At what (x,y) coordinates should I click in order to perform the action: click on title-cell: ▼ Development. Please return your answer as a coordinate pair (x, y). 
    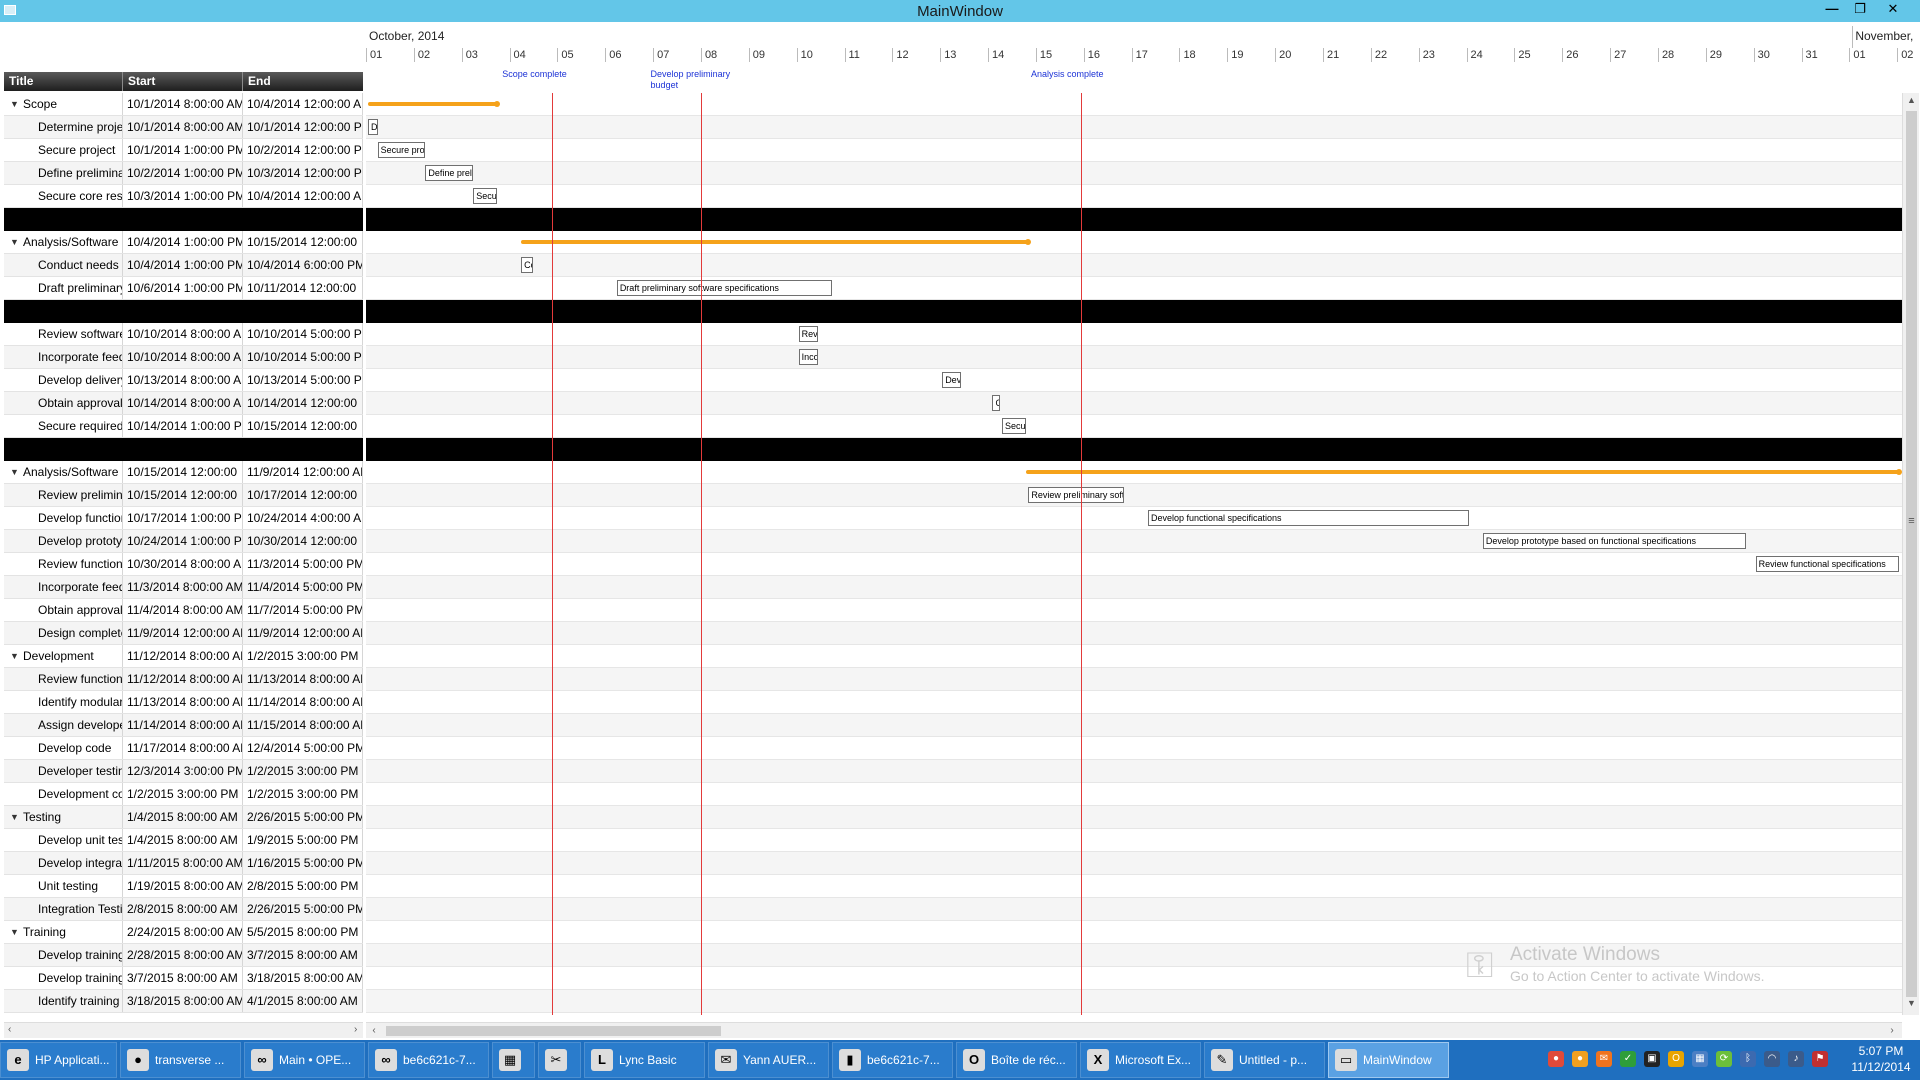
    Looking at the image, I should click on (63, 656).